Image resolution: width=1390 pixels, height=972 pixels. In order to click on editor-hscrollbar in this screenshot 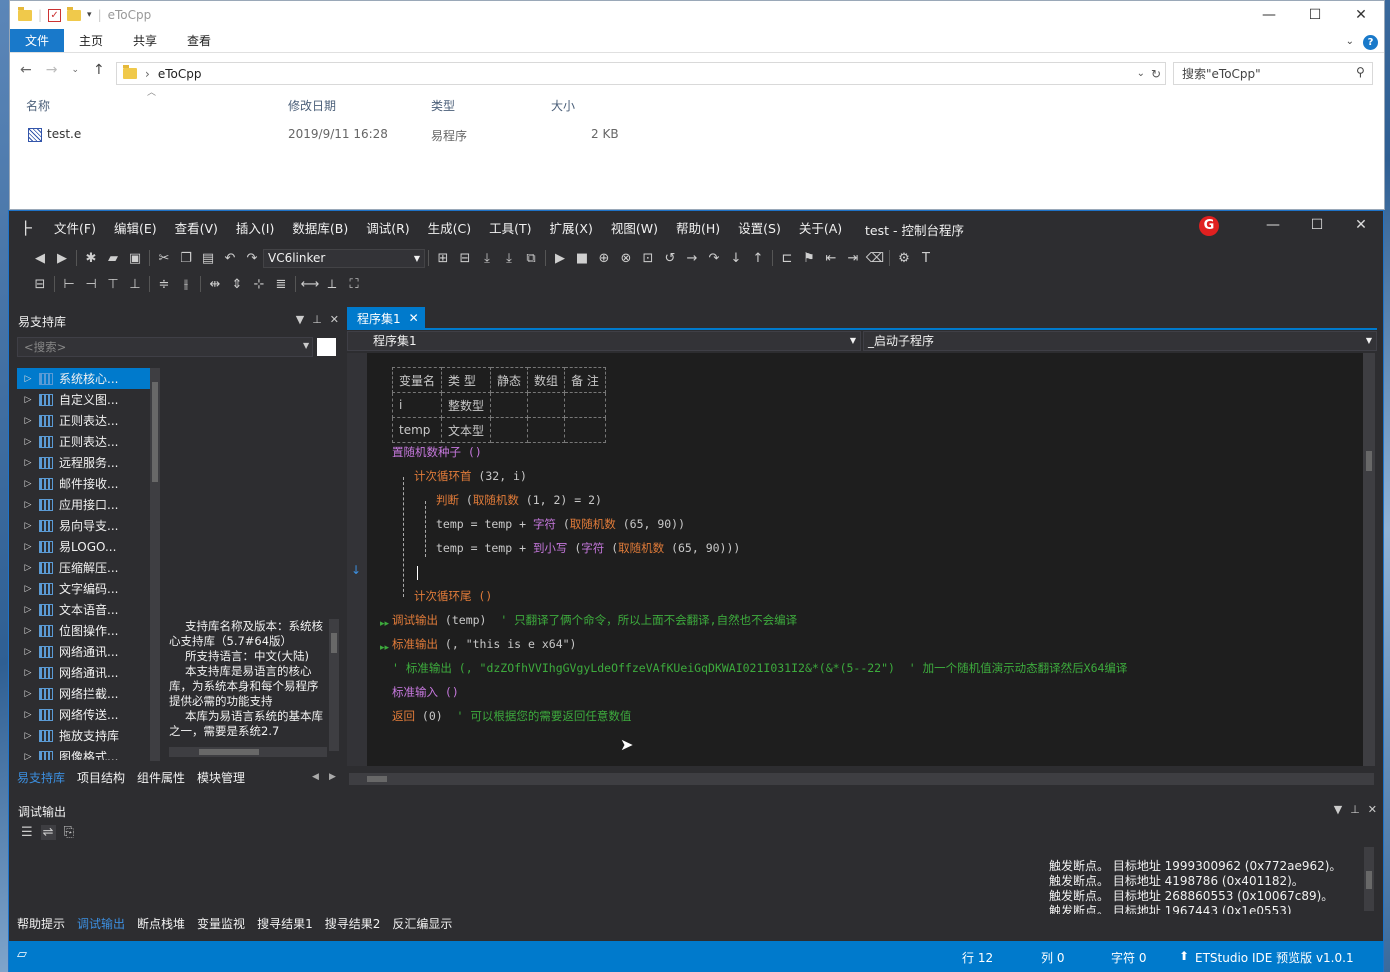, I will do `click(861, 779)`.